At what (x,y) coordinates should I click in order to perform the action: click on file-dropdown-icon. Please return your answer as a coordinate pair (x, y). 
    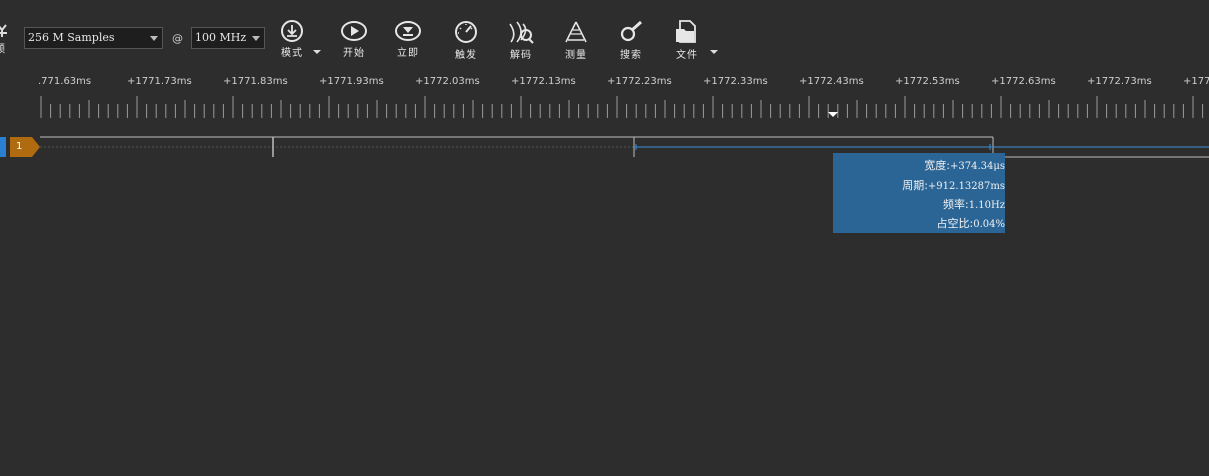
    Looking at the image, I should click on (714, 52).